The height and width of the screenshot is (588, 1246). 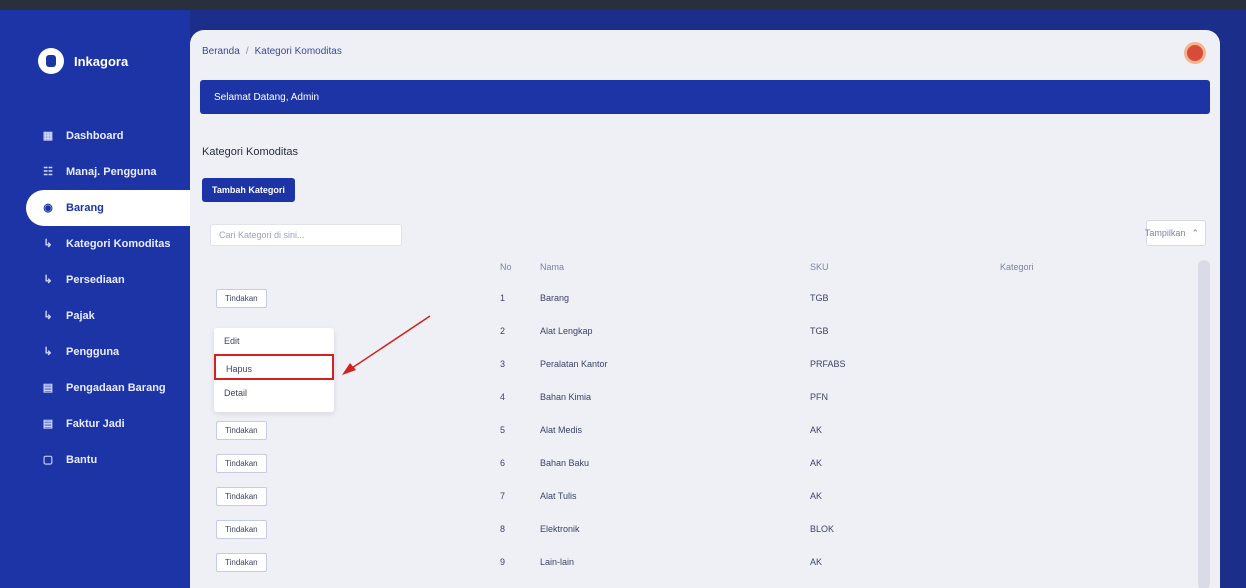 I want to click on sidebar-item-label: Persediaan, so click(x=95, y=280).